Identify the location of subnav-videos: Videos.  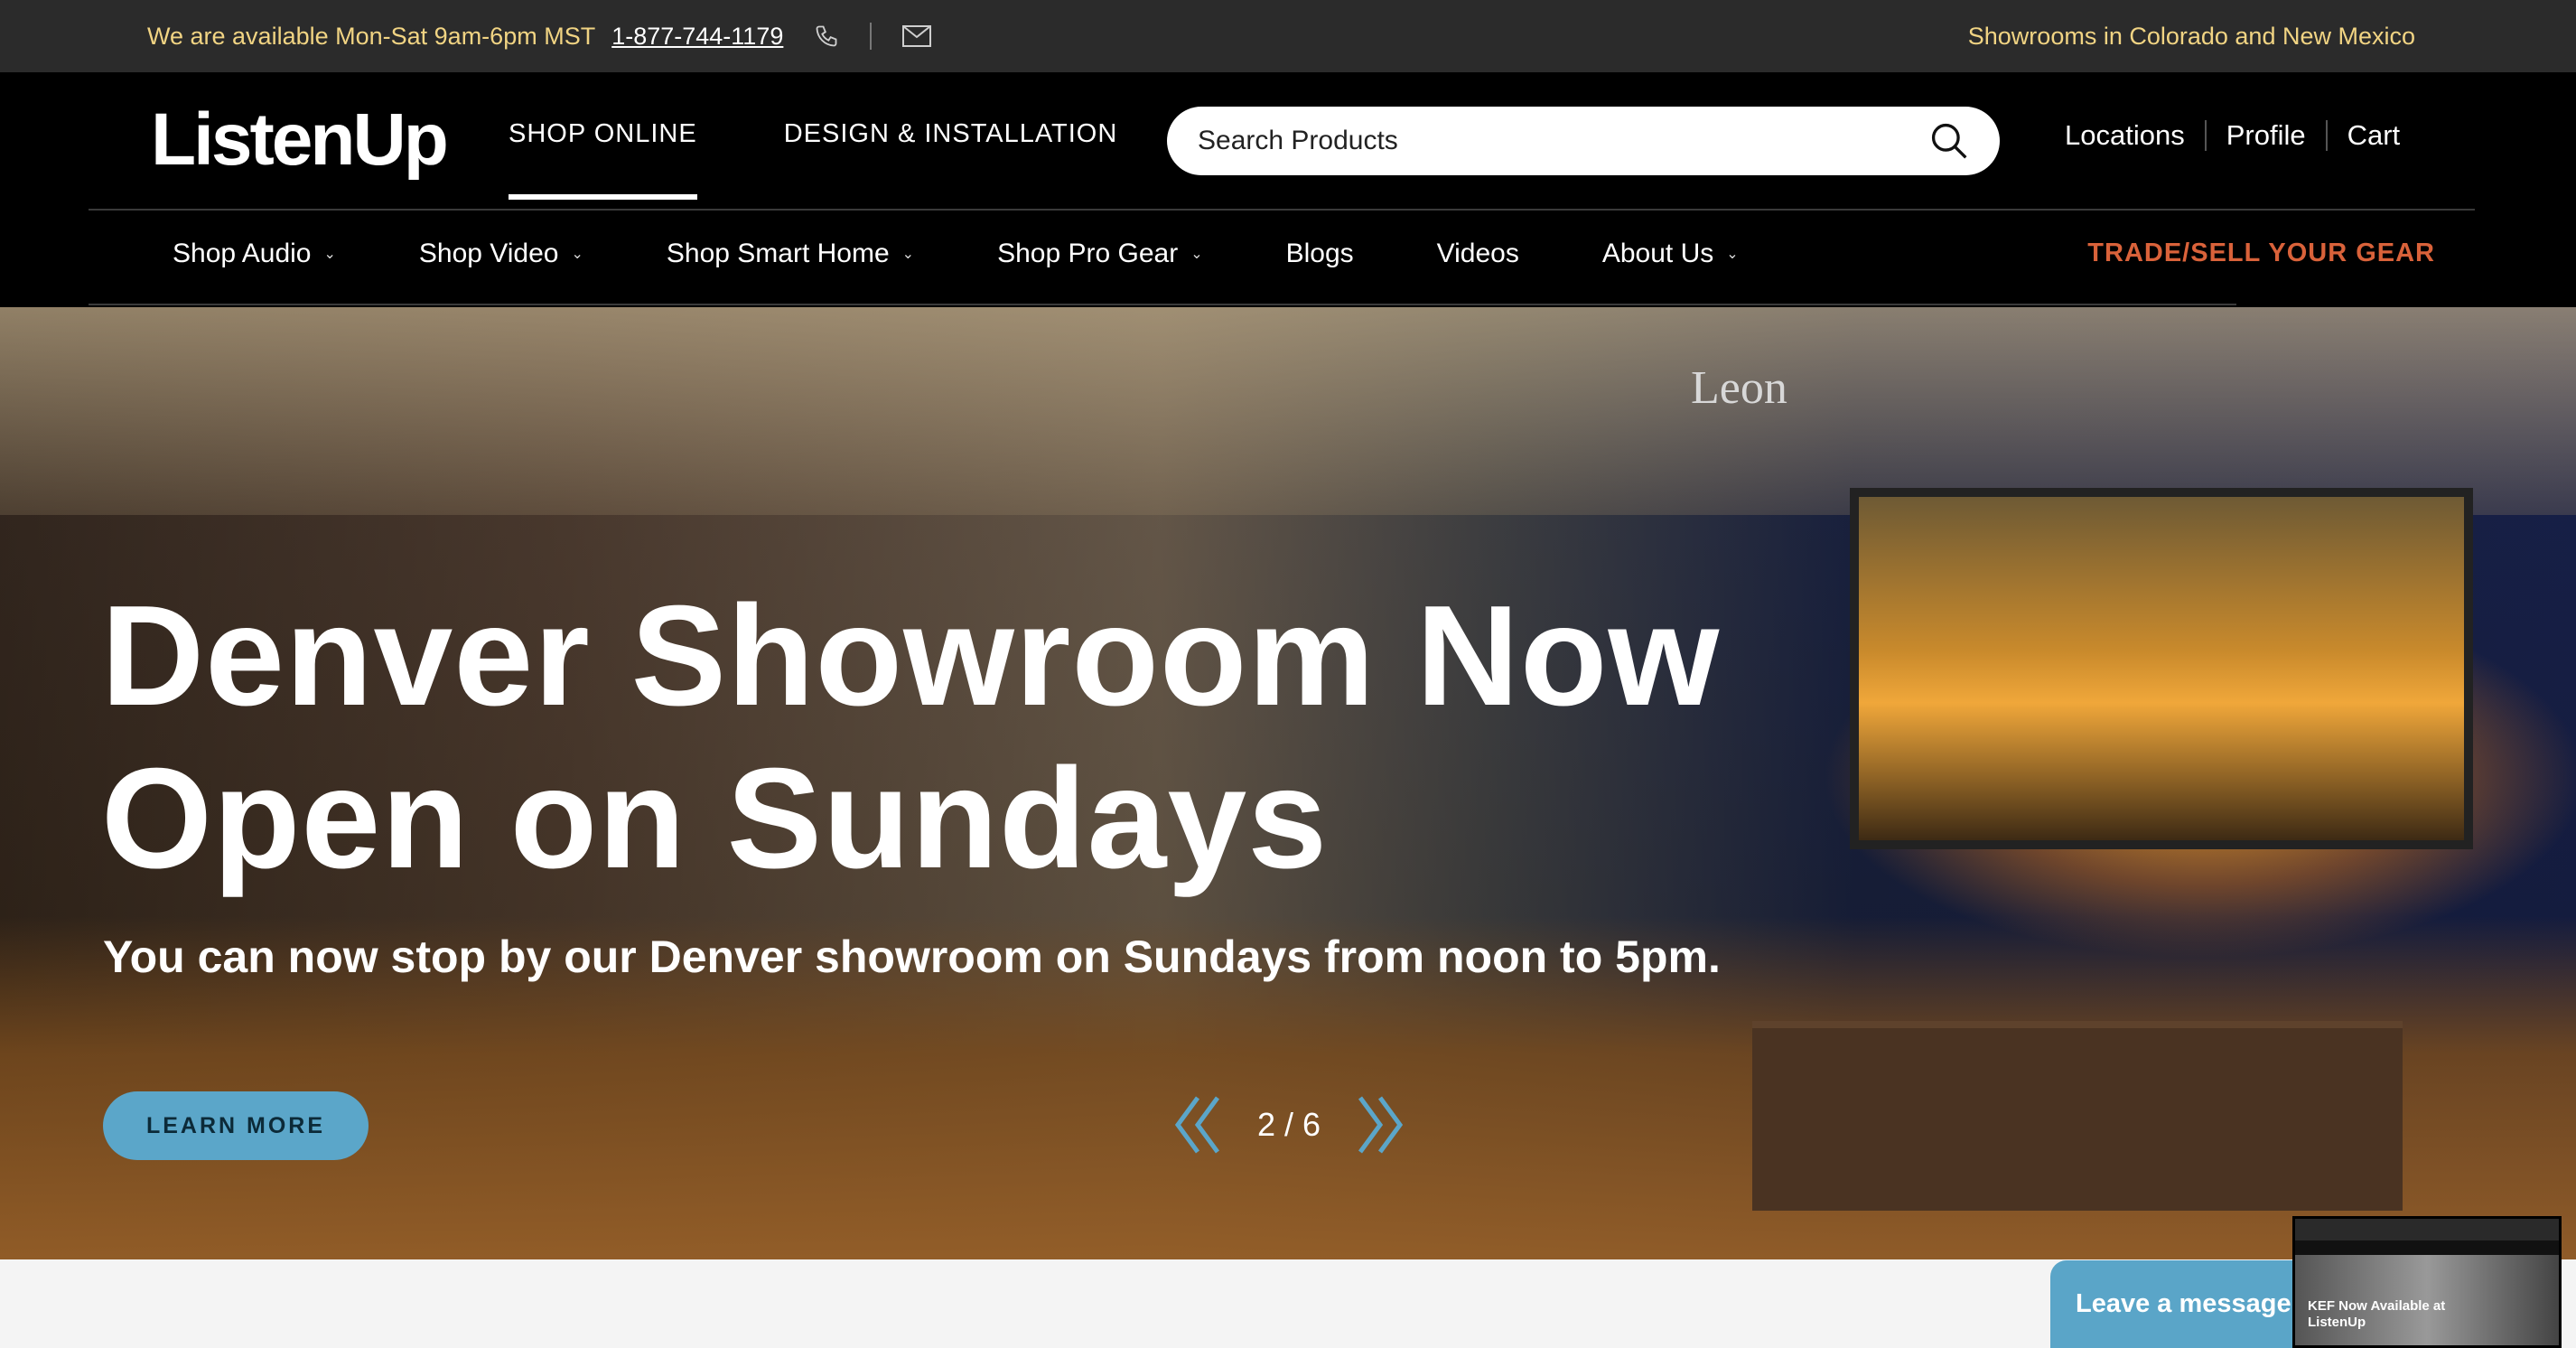
(1478, 254).